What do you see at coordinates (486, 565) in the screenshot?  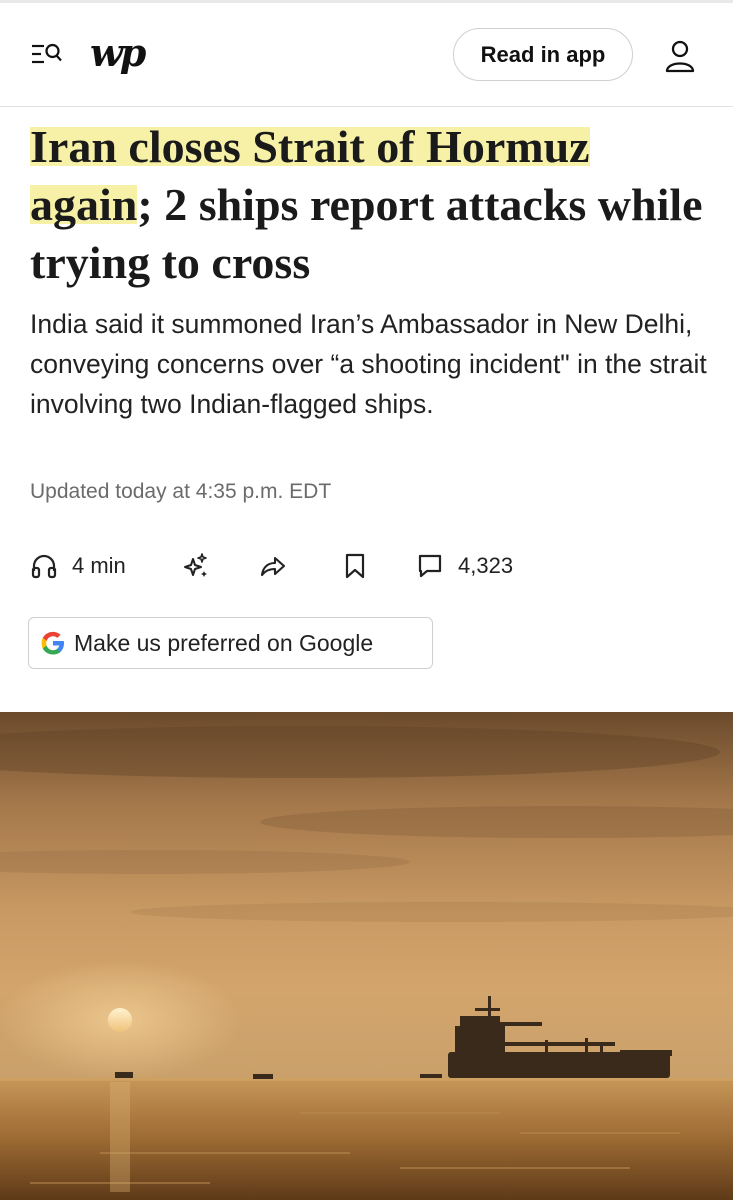 I see `comment-count: 4,323` at bounding box center [486, 565].